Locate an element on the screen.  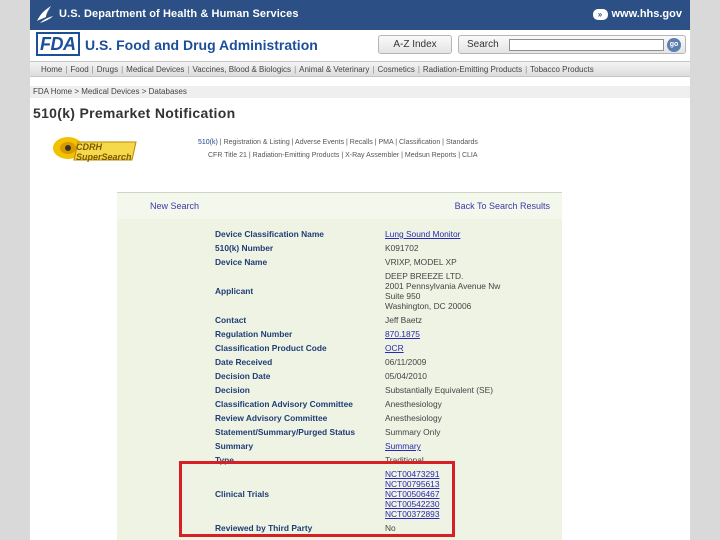
detail-label: Review Advisory Committee is located at coordinates (271, 418).